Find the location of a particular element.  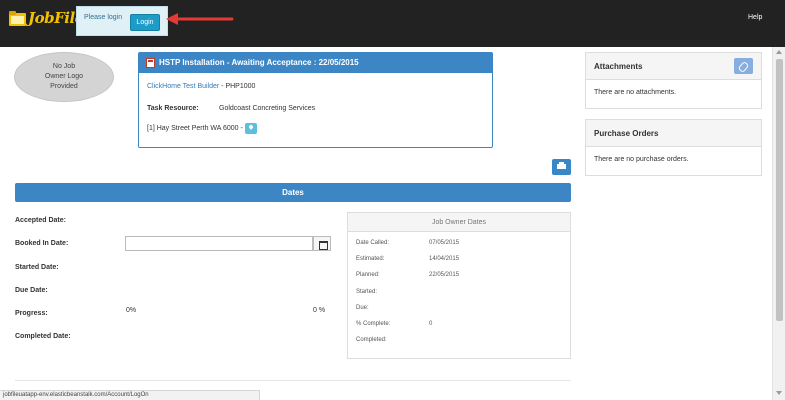

attachments-panel: Attachments There are no attachments. is located at coordinates (673, 80).